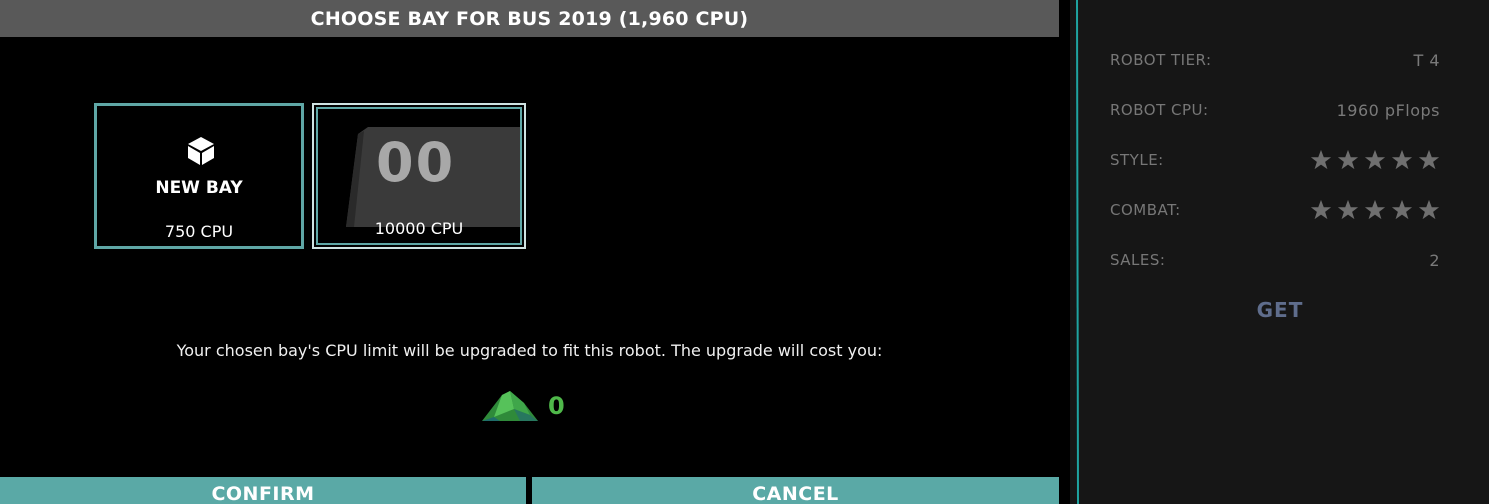 The height and width of the screenshot is (504, 1489). I want to click on existing-bay-frame: 00 10000 CPU, so click(419, 176).